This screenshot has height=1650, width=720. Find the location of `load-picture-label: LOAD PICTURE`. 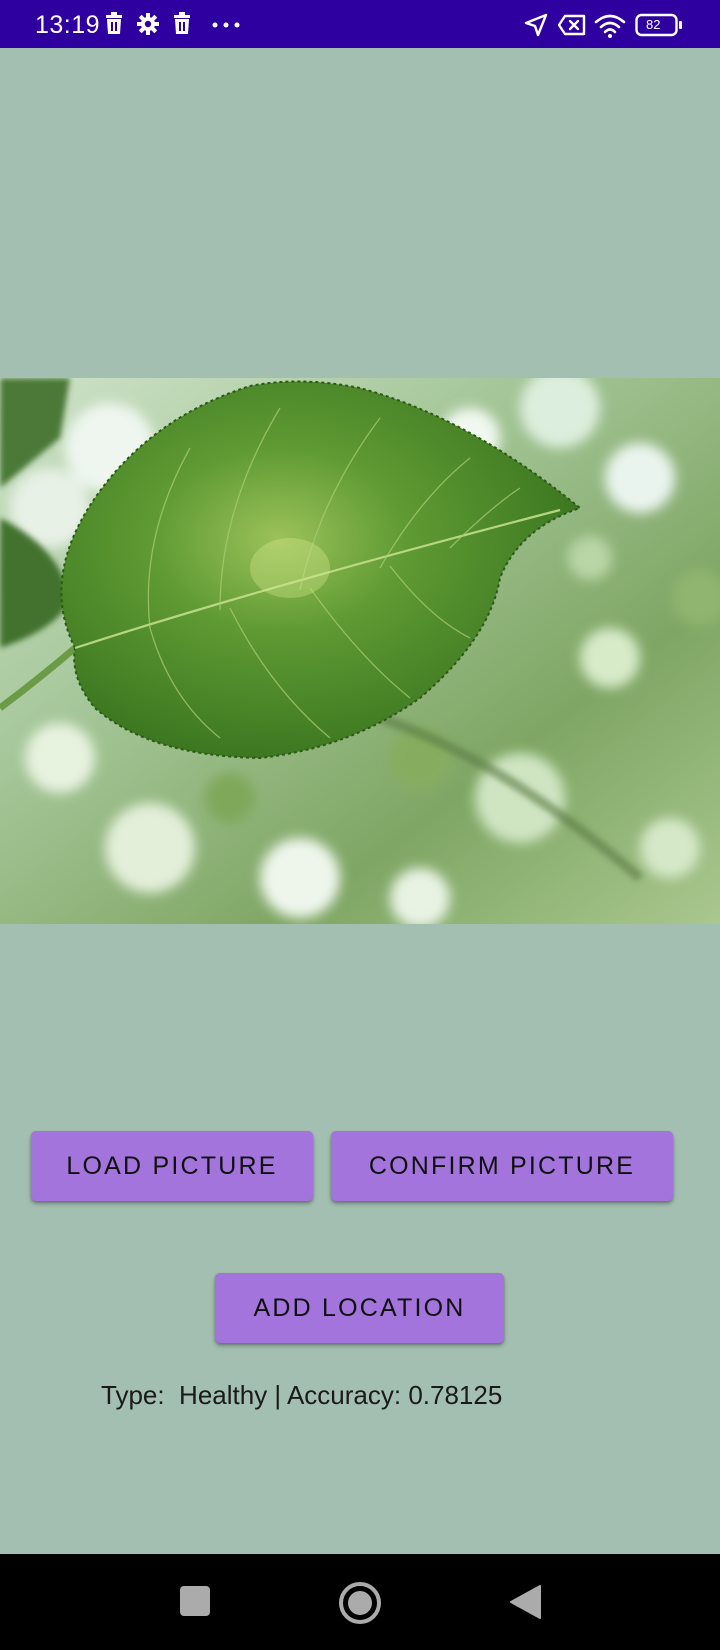

load-picture-label: LOAD PICTURE is located at coordinates (172, 1166).